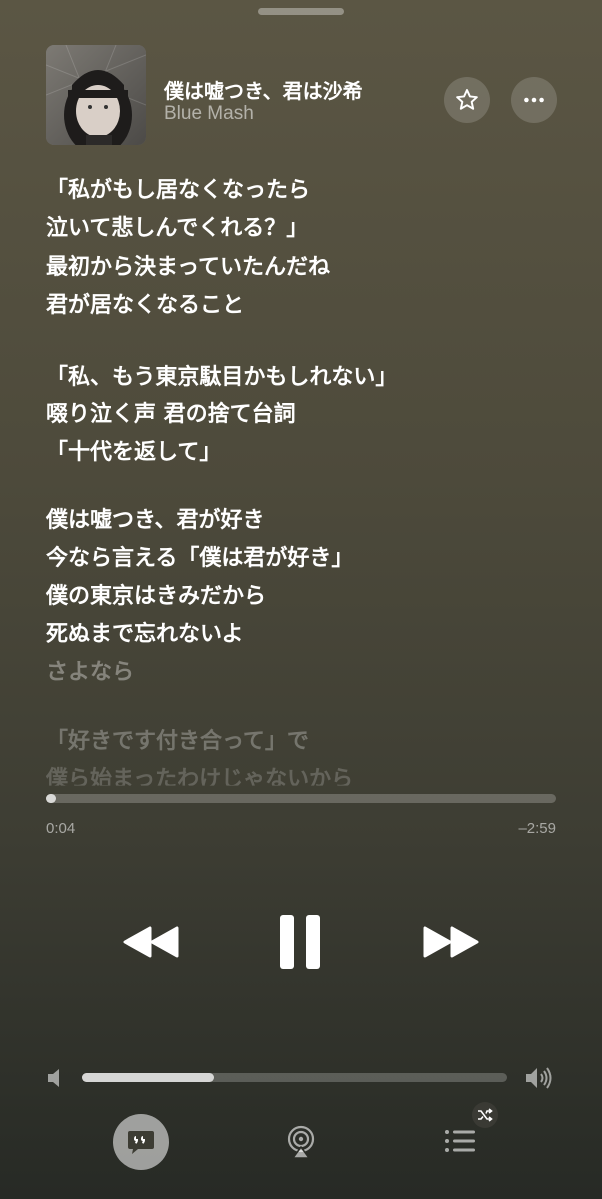 The height and width of the screenshot is (1199, 602). Describe the element at coordinates (133, 453) in the screenshot. I see `lyric-line: 「十代を返して」` at that location.